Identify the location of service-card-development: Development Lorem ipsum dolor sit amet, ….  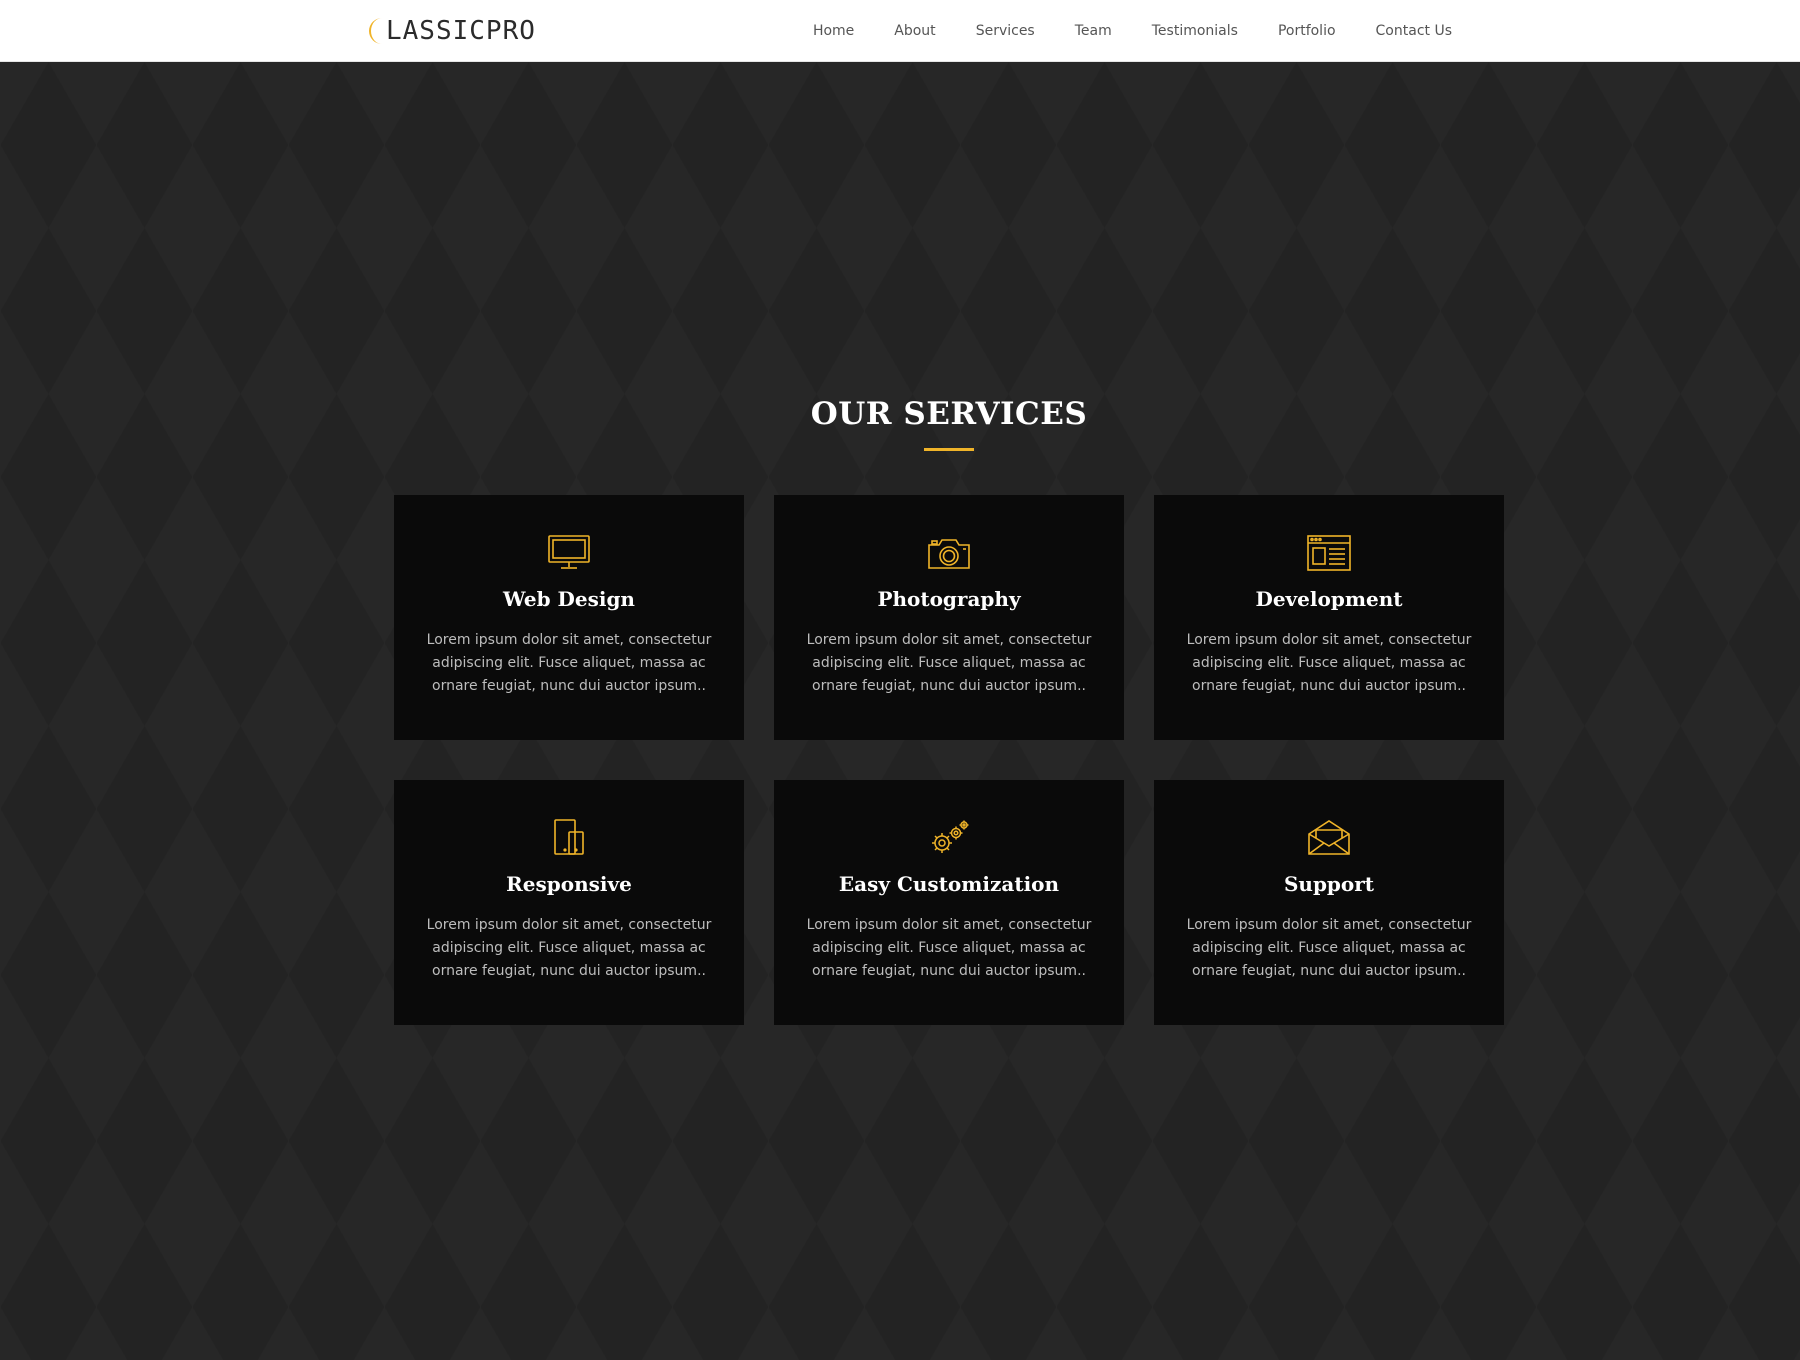
(1329, 617).